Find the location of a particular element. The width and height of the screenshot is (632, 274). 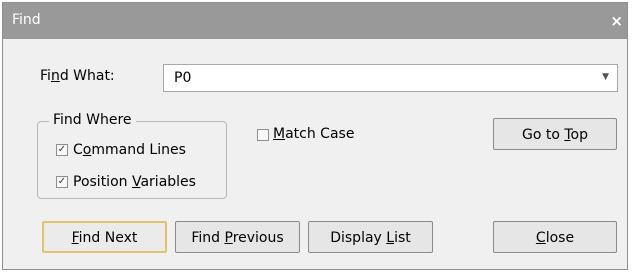

display-list-button: Display List is located at coordinates (370, 237).